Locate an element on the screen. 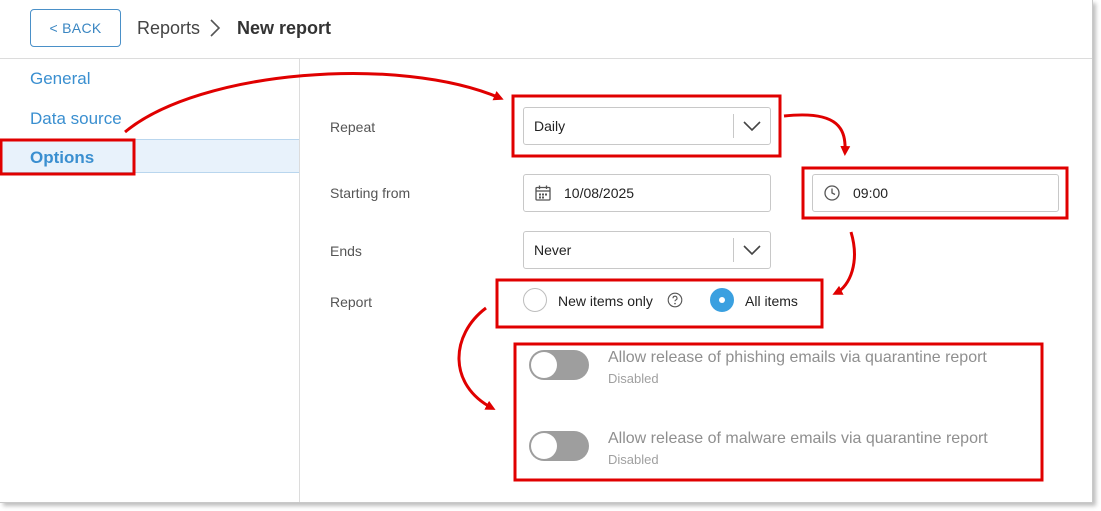  toggle-malware-status: Disabled is located at coordinates (633, 459).